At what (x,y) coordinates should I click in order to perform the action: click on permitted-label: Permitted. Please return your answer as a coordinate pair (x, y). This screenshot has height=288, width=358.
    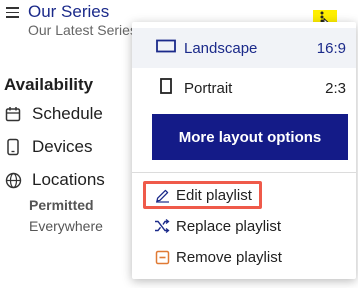
    Looking at the image, I should click on (61, 205).